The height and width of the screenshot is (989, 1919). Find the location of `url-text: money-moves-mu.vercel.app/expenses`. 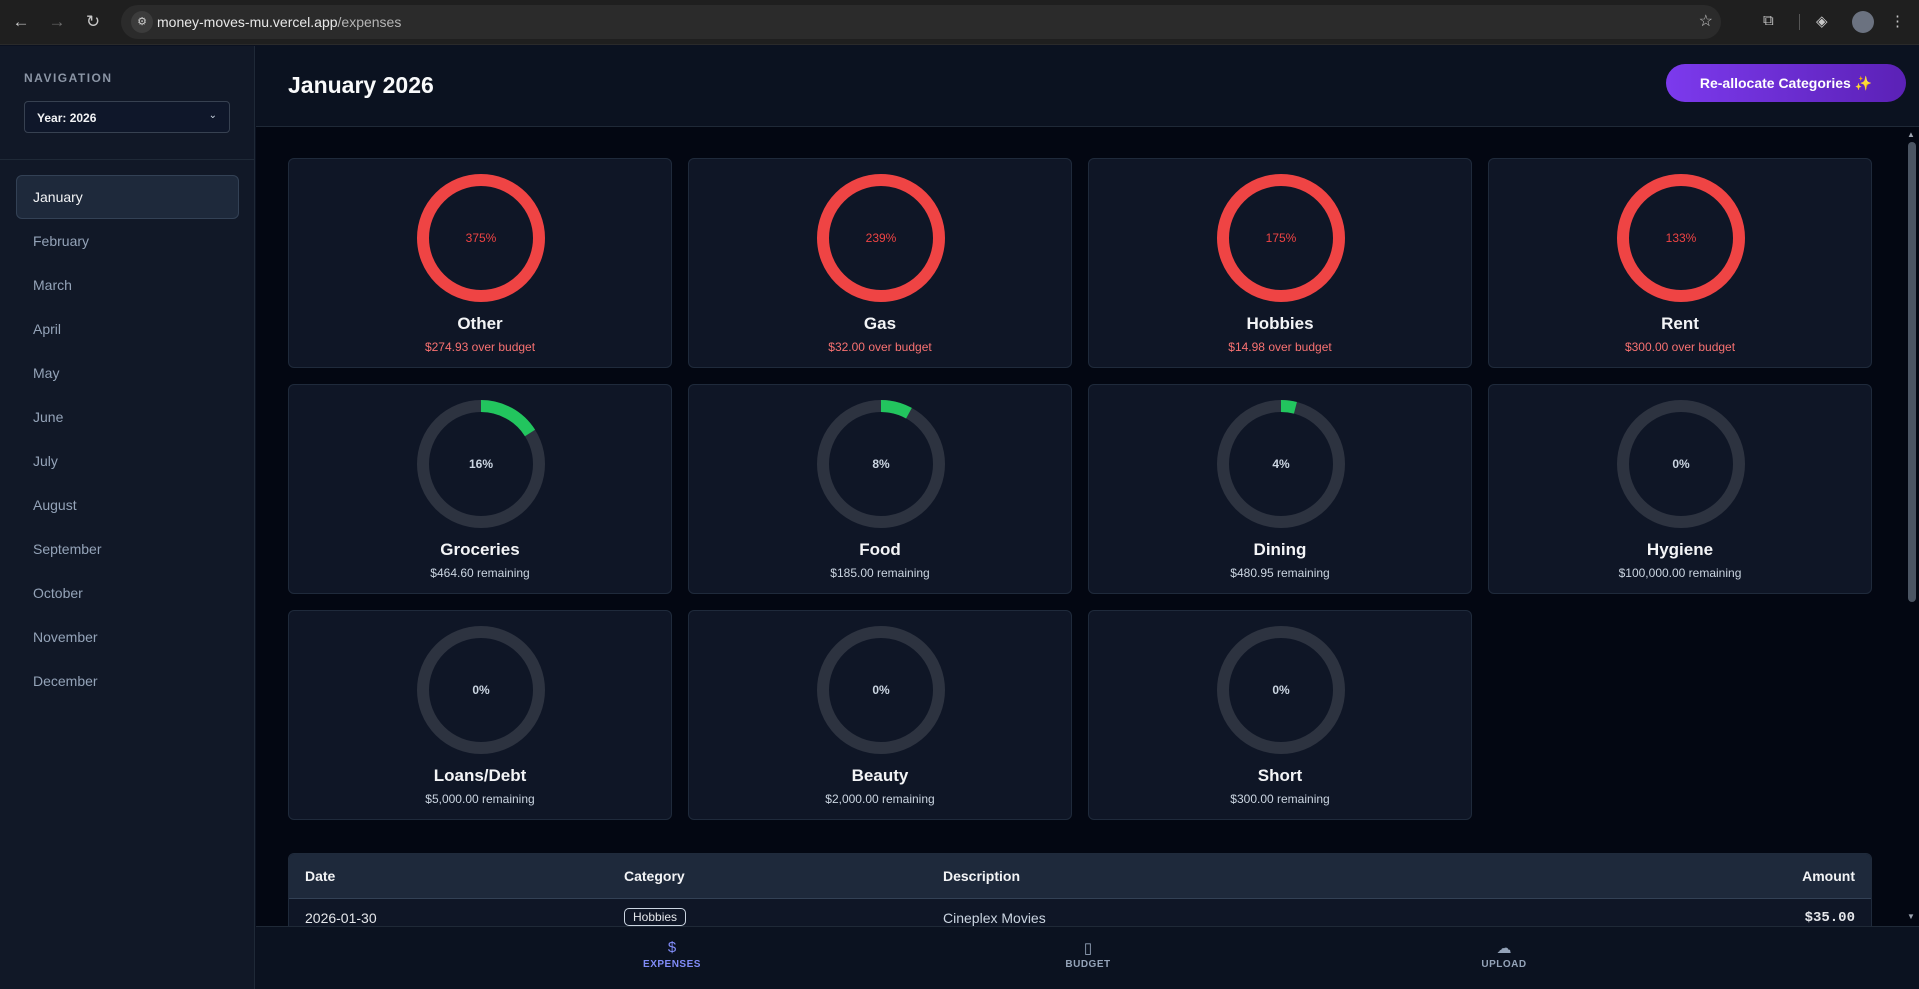

url-text: money-moves-mu.vercel.app/expenses is located at coordinates (279, 22).